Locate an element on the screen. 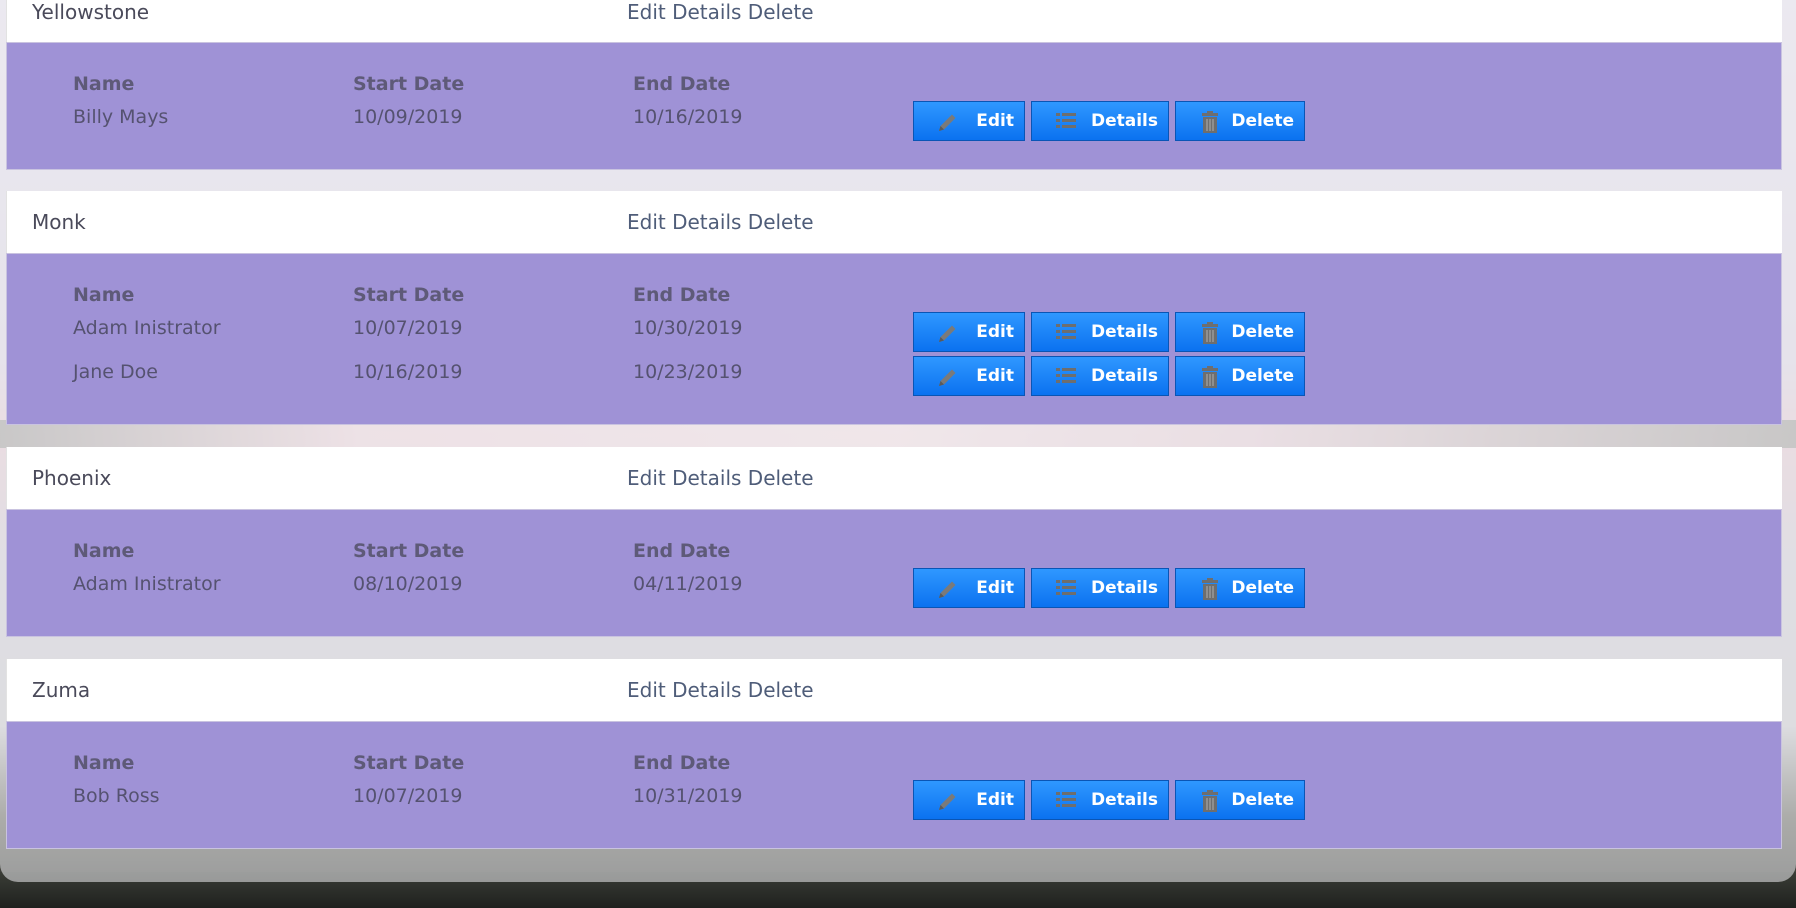 The width and height of the screenshot is (1796, 908). booking-end-date: 10/23/2019 is located at coordinates (688, 372).